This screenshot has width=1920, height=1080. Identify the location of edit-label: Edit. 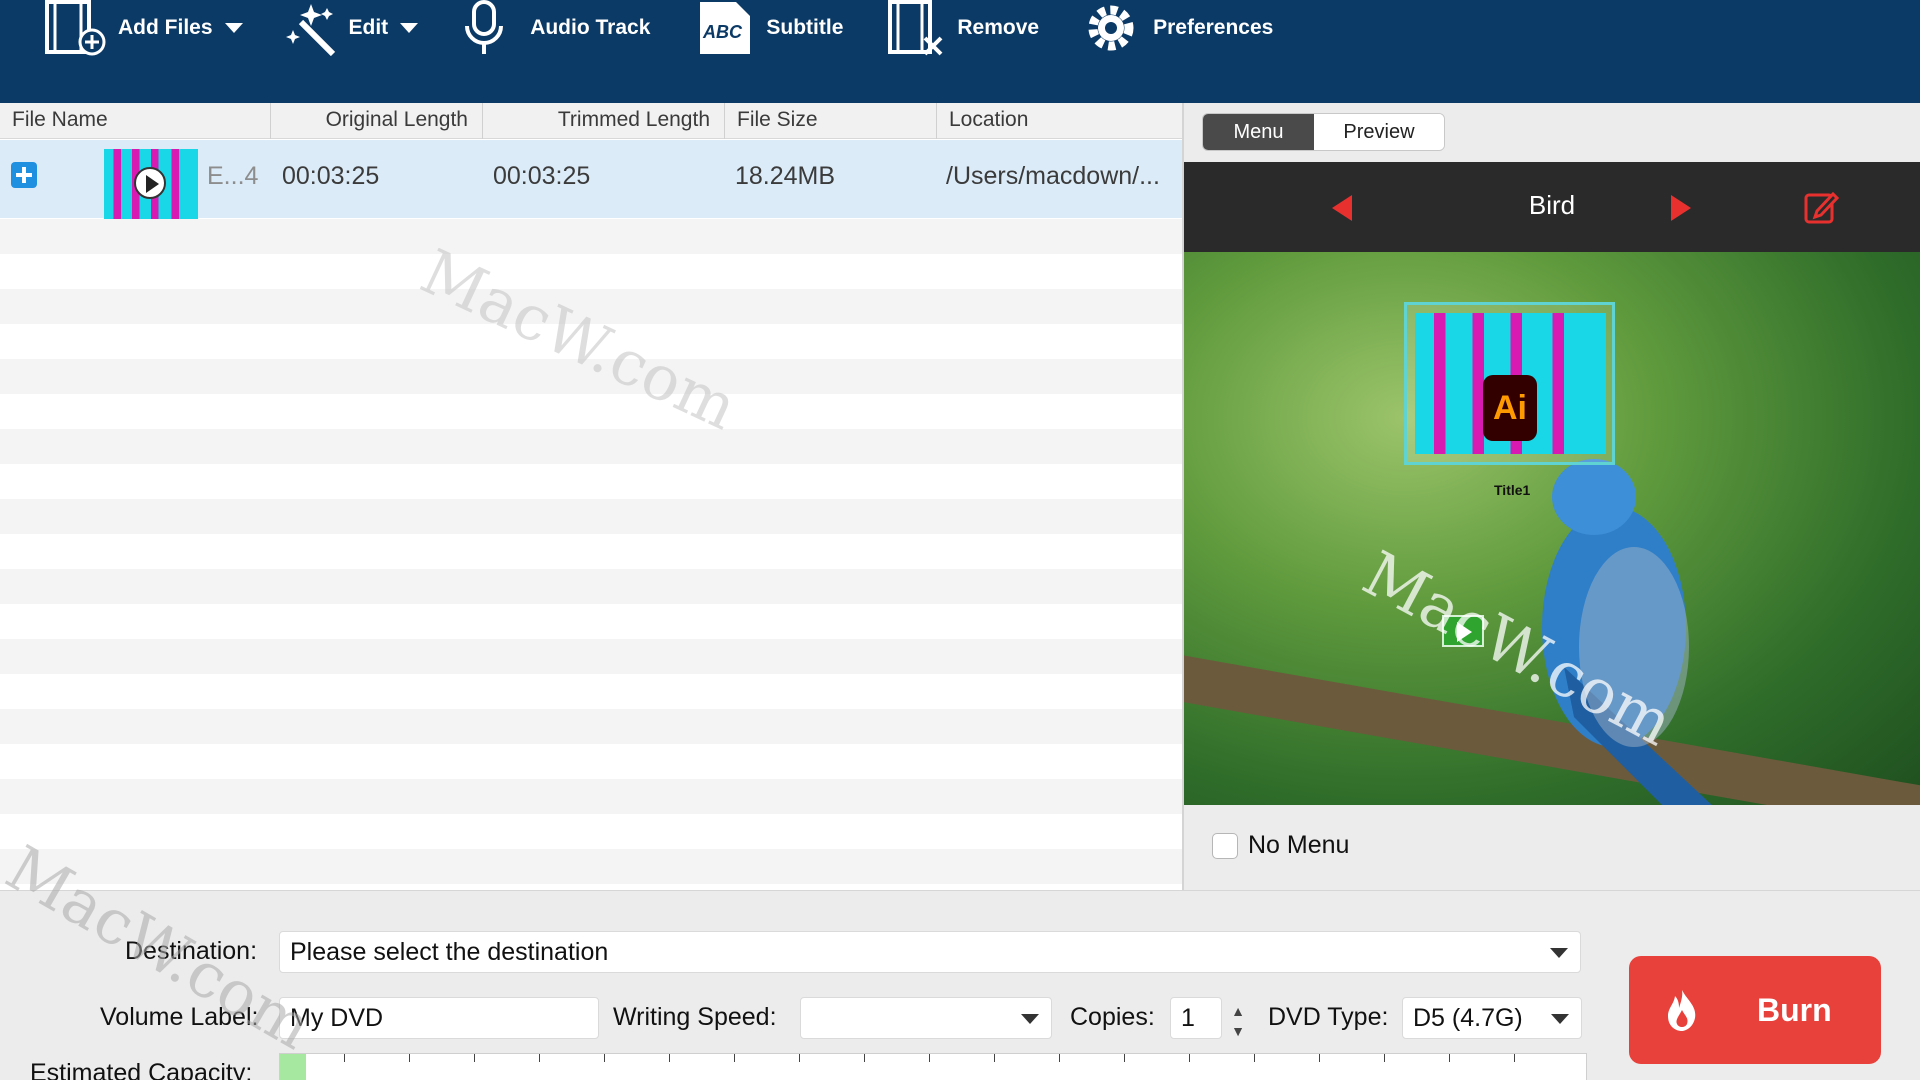
(368, 27).